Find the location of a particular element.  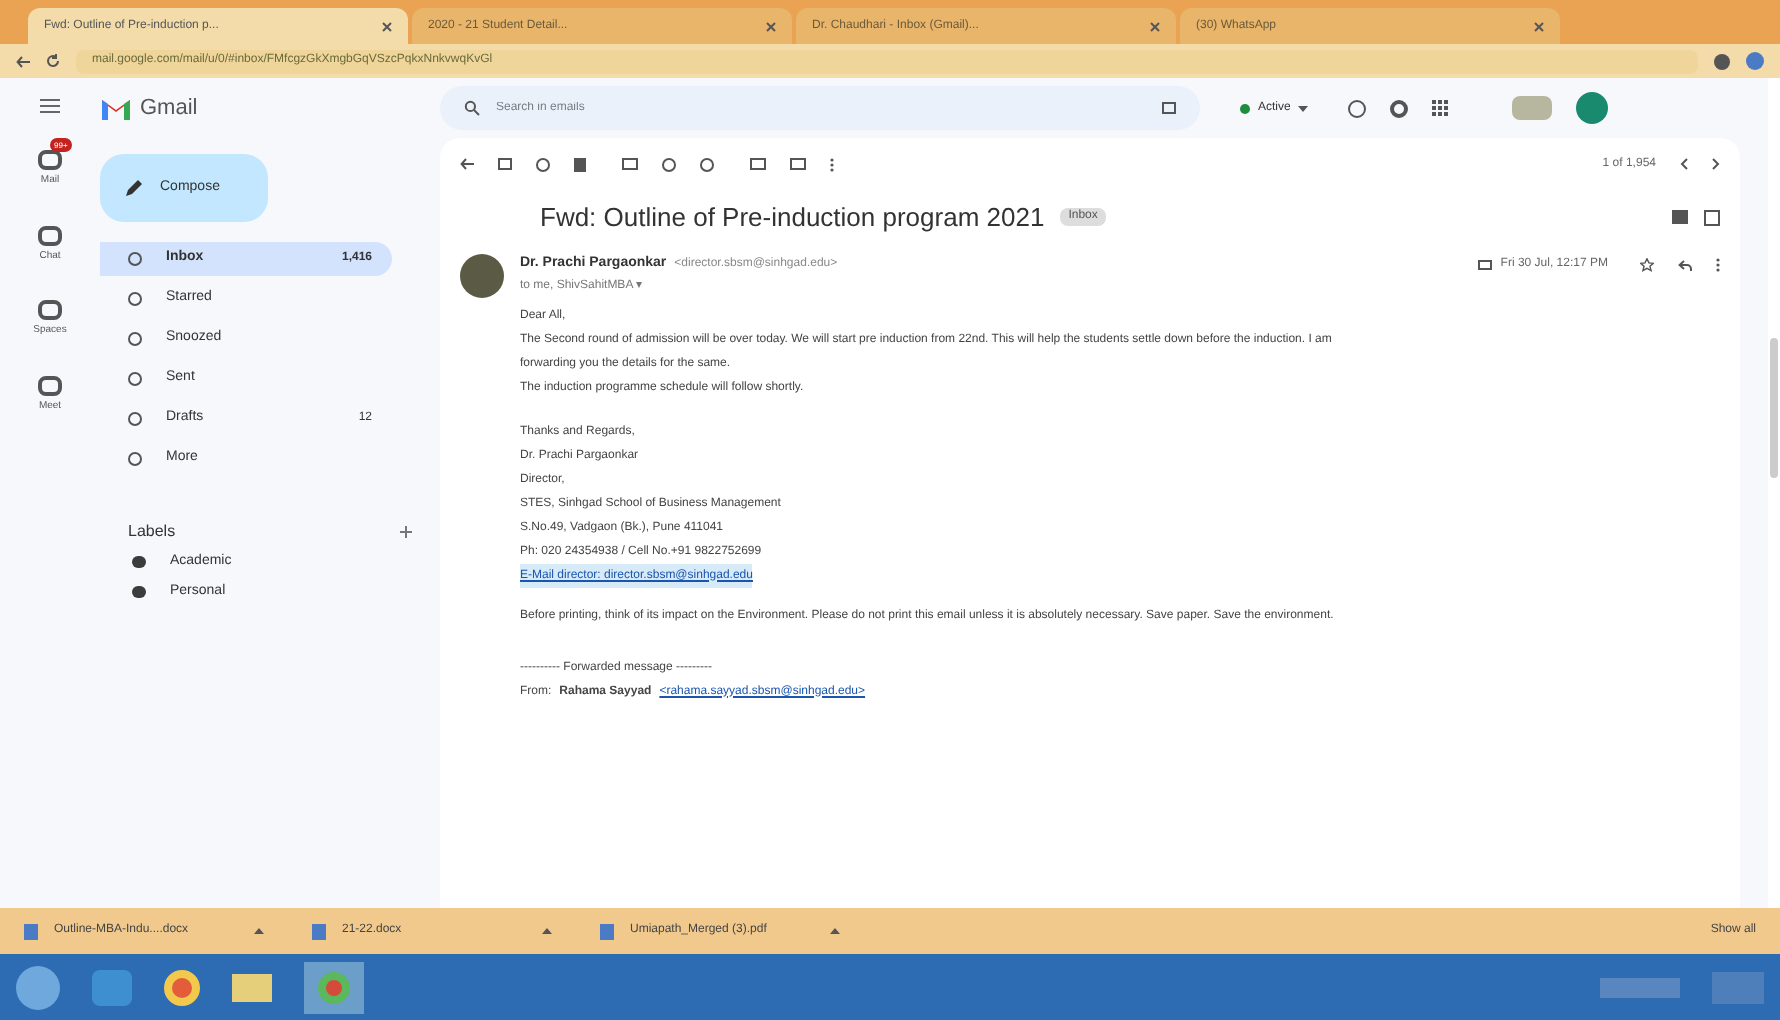

back-arrow-icon is located at coordinates (467, 164).